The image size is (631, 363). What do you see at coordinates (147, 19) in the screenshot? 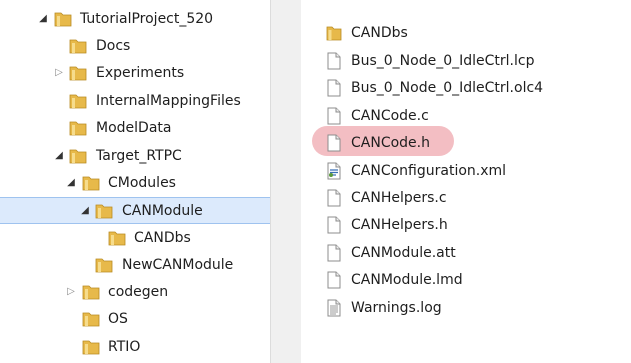
I see `tree-item-label: TutorialProject_520` at bounding box center [147, 19].